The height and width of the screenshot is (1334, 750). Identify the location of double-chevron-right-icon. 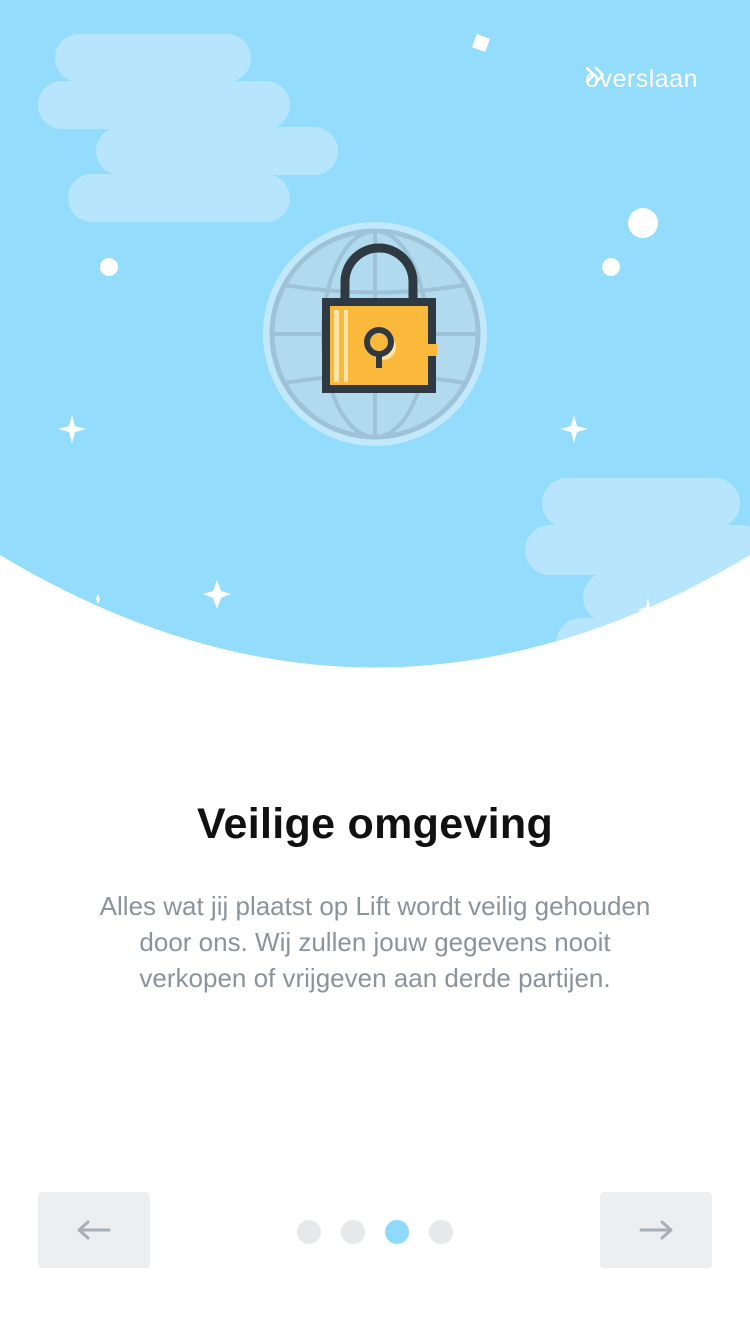
(595, 75).